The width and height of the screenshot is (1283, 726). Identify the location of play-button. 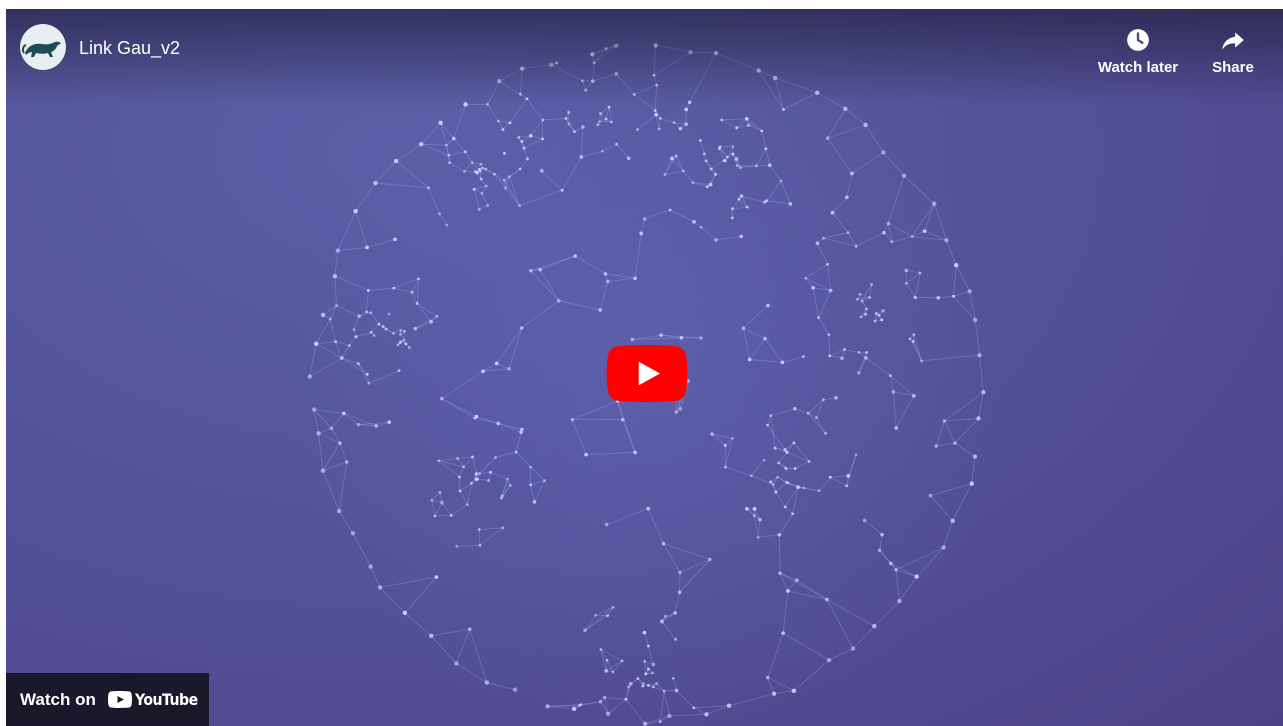
(647, 373).